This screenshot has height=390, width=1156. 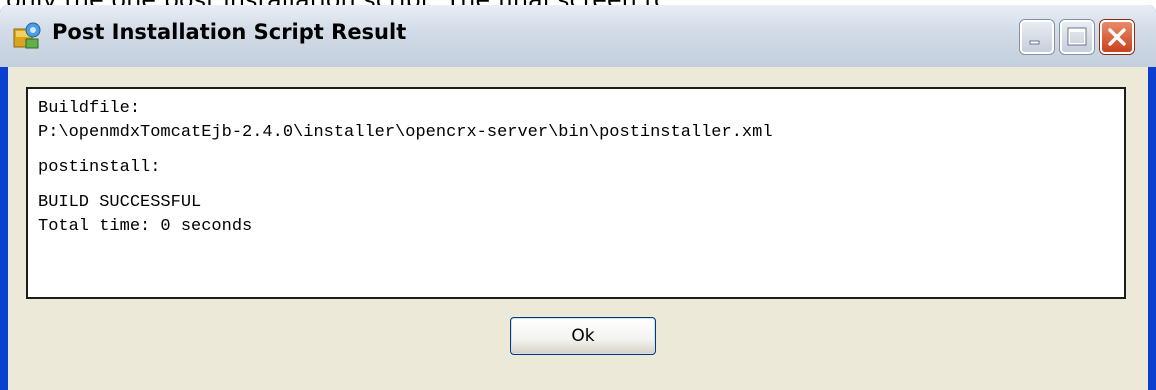 I want to click on window-title: Post Installation Script Result, so click(x=229, y=32).